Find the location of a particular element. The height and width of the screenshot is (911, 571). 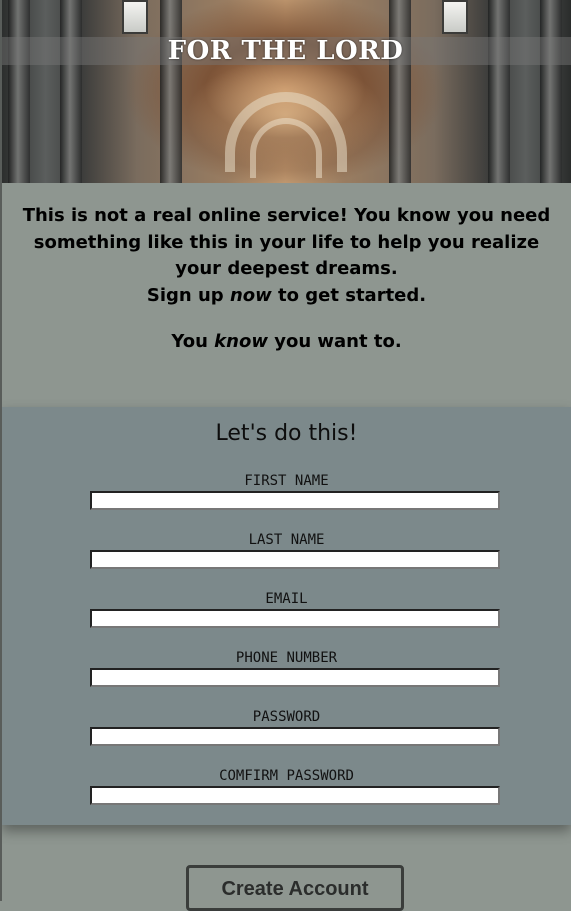

confirm-password-input is located at coordinates (295, 795).